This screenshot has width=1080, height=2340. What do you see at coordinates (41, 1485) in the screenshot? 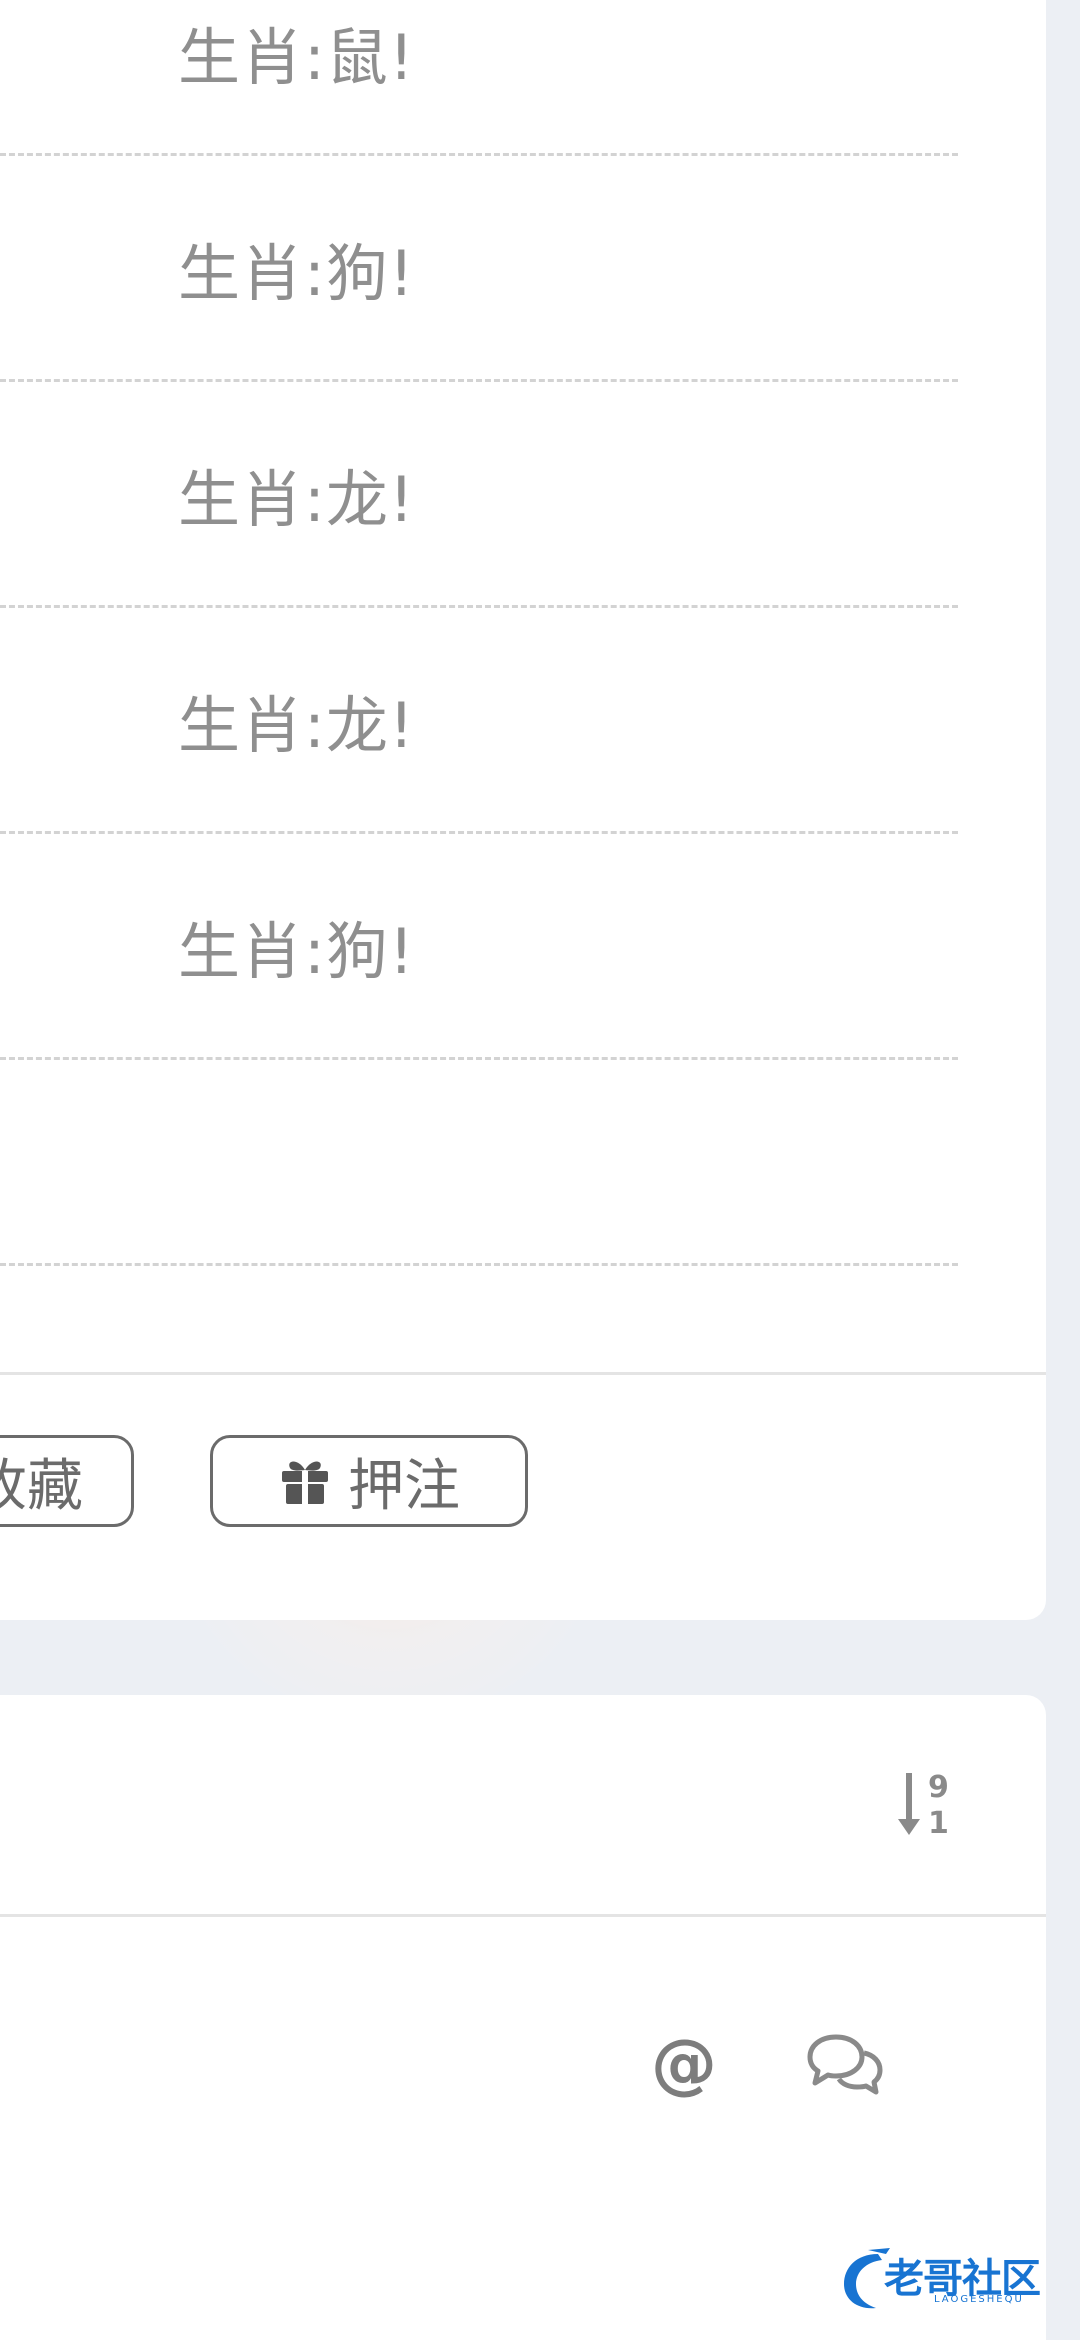
I see `favorite-button-label: 收藏` at bounding box center [41, 1485].